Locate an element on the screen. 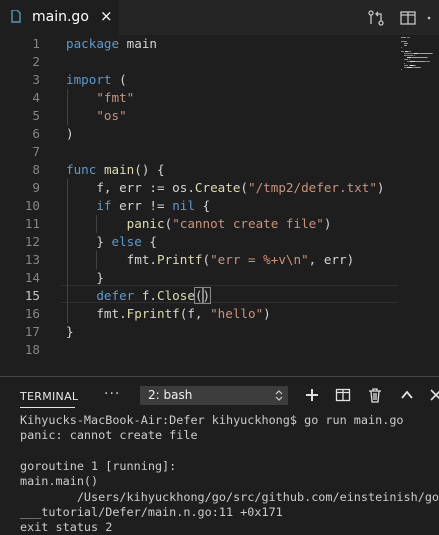  code-text: fmt.Printf("err = %+v\n", err) is located at coordinates (210, 260).